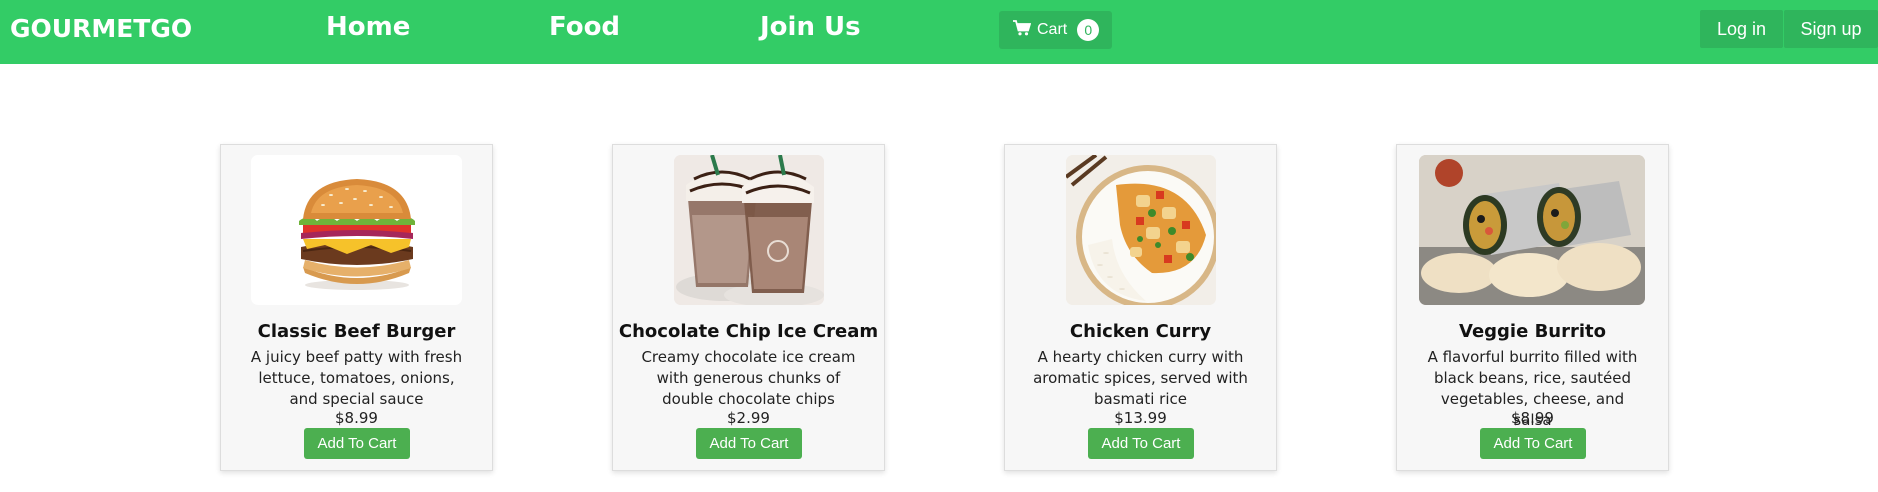  Describe the element at coordinates (810, 27) in the screenshot. I see `nav-link-join-us: Join Us` at that location.